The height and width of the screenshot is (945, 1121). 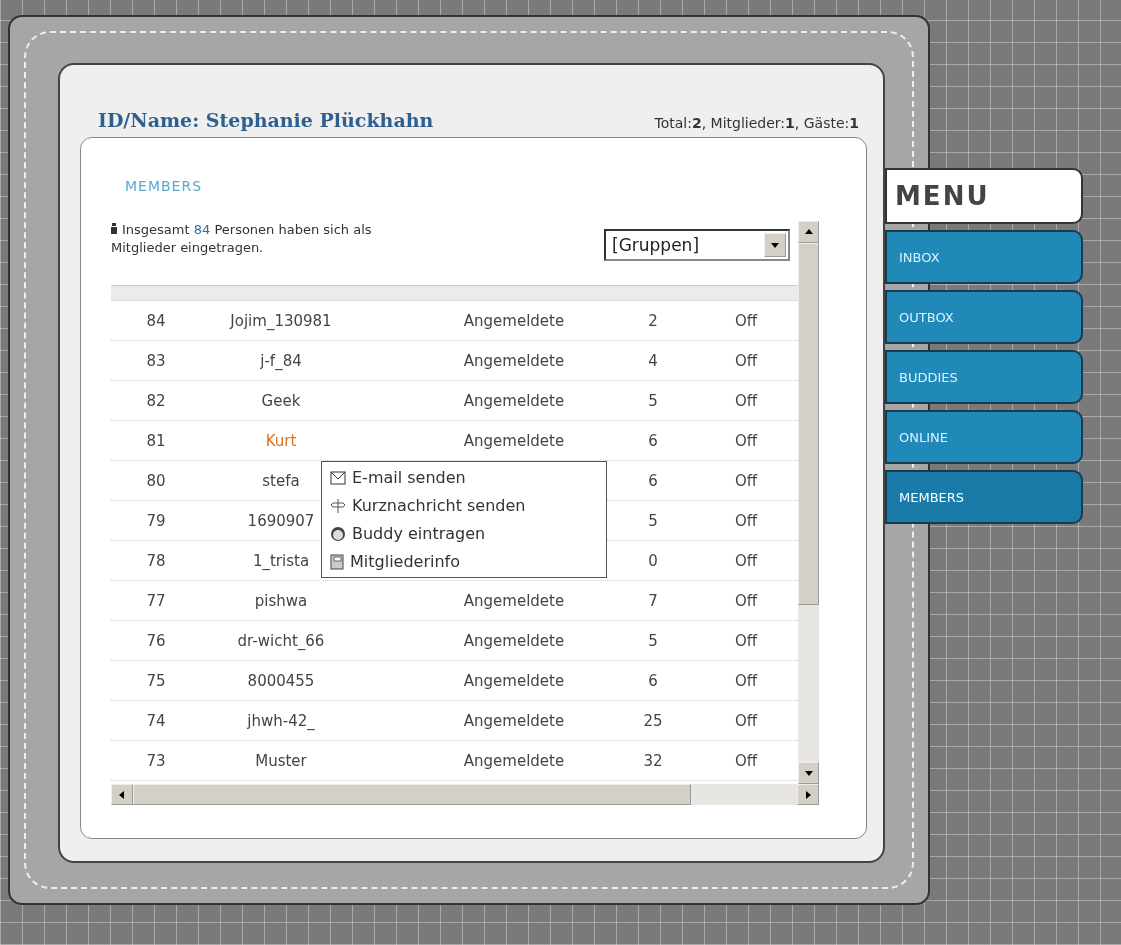 I want to click on member-name: dr-wicht_66, so click(x=281, y=640).